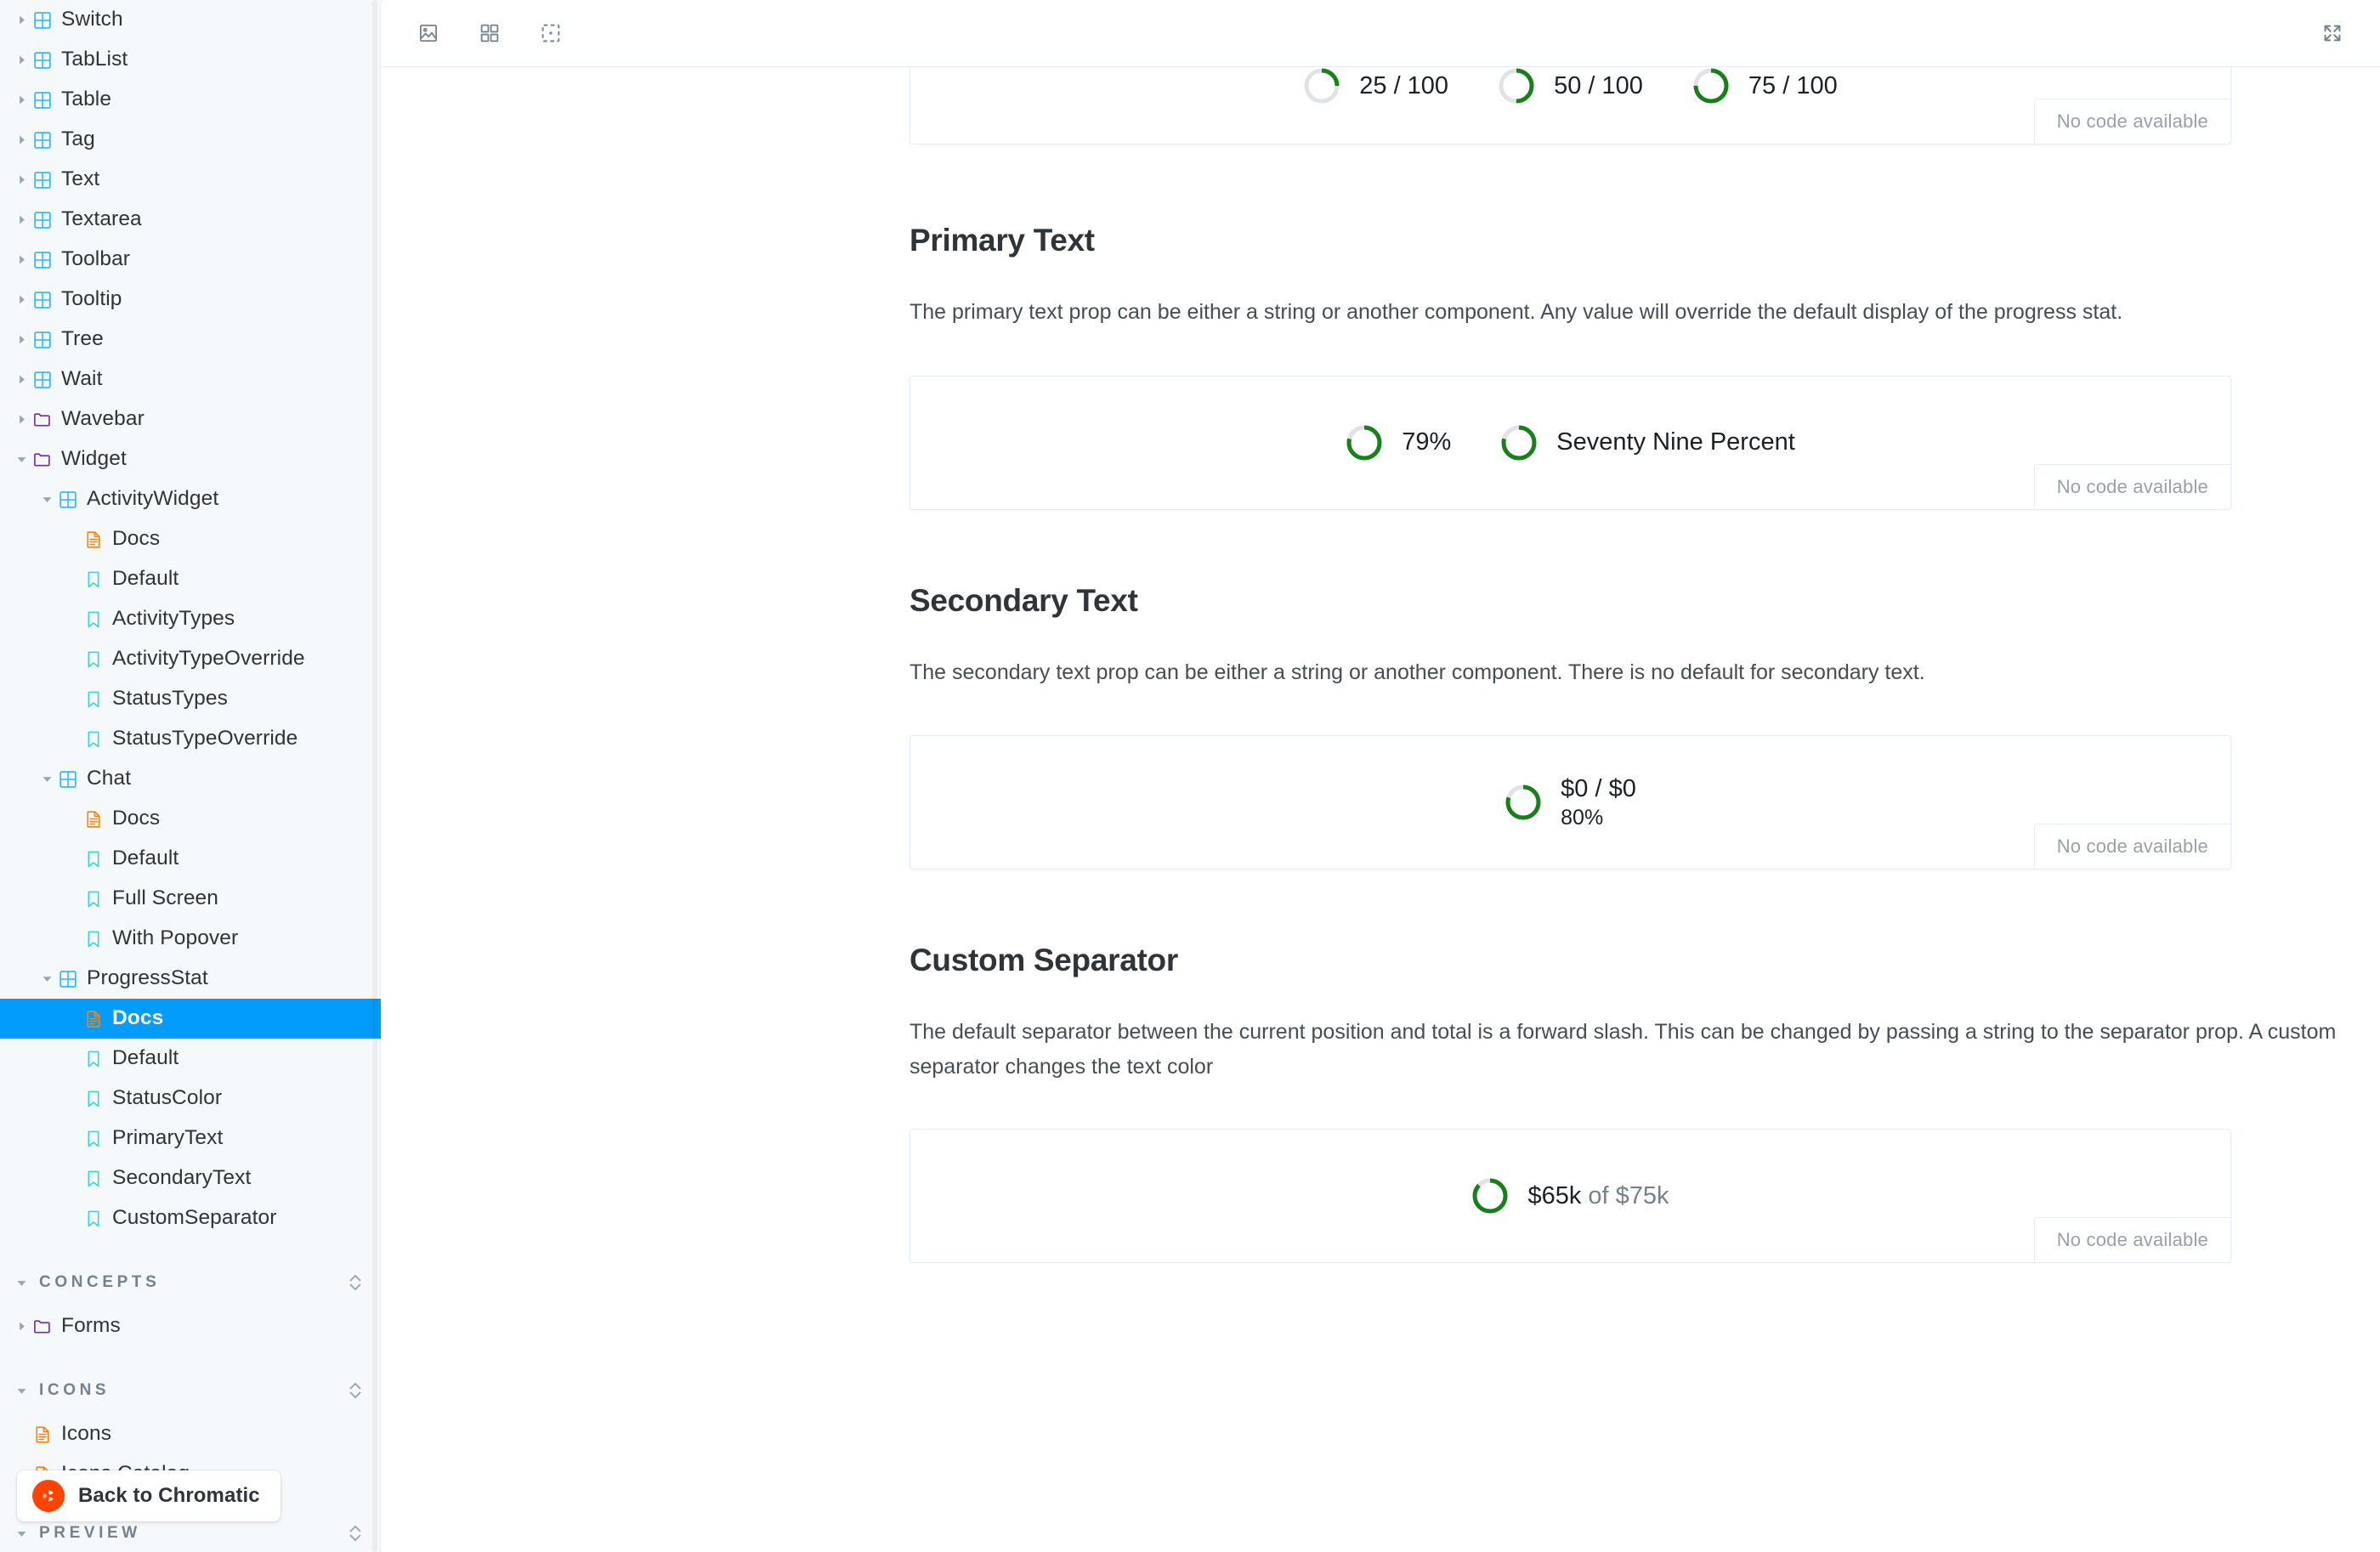  Describe the element at coordinates (551, 33) in the screenshot. I see `outline-icon` at that location.